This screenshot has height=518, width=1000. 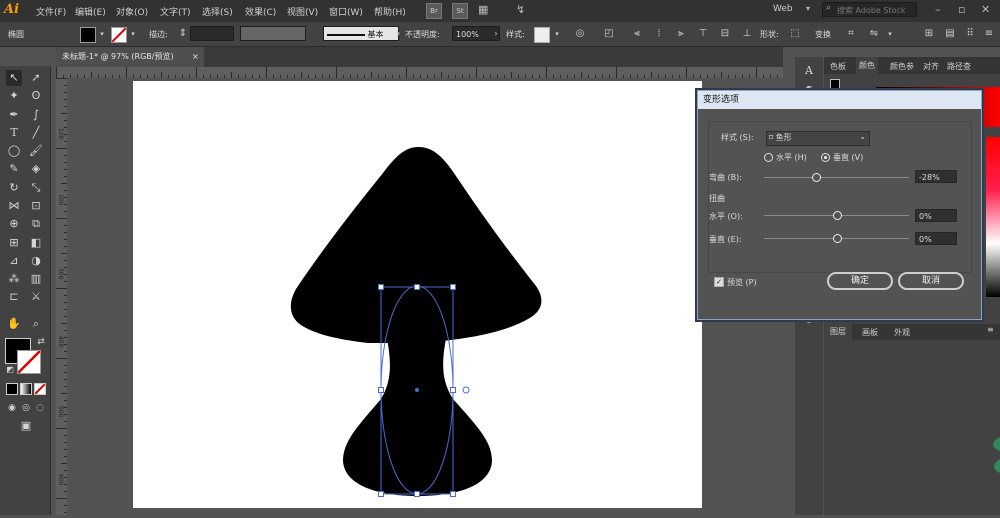 I want to click on align-hcenter-icon: ⦙, so click(x=659, y=34).